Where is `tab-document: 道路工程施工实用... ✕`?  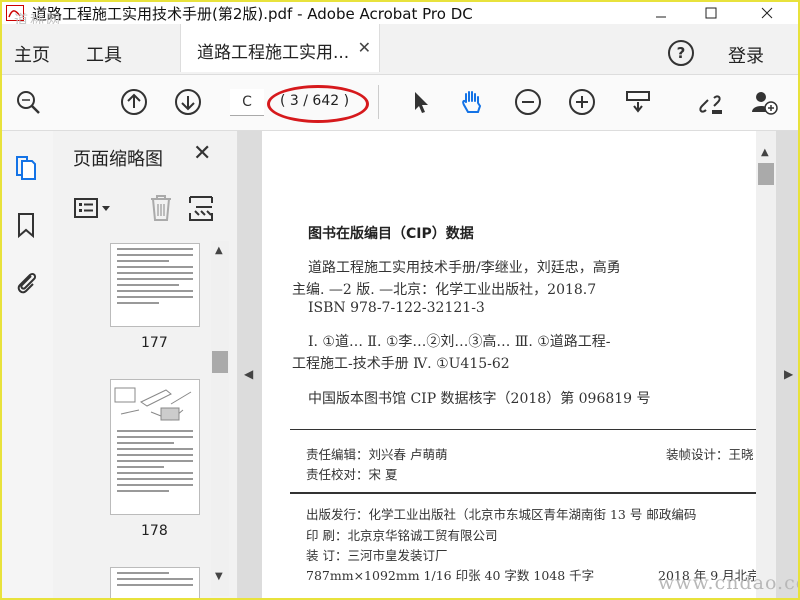
tab-document: 道路工程施工实用... ✕ is located at coordinates (280, 48).